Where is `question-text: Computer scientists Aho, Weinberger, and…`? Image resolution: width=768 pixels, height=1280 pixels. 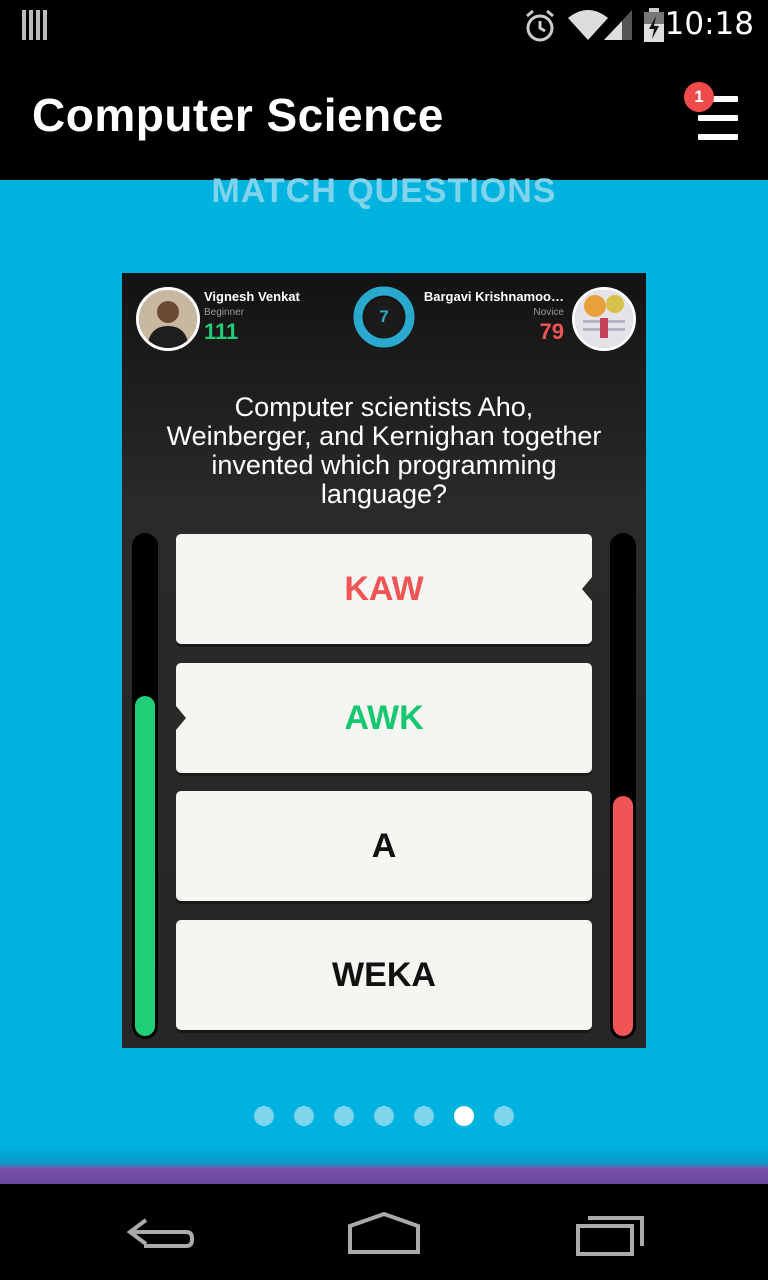
question-text: Computer scientists Aho, Weinberger, and… is located at coordinates (384, 450).